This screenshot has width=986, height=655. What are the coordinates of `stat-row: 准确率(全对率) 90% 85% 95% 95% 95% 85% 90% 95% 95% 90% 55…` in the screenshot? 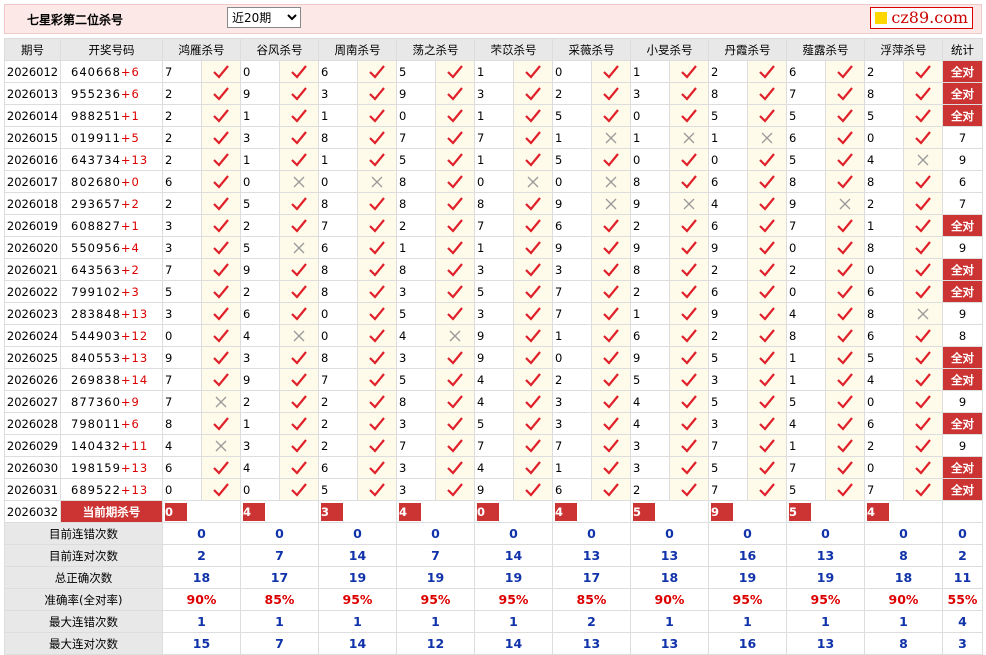 It's located at (493, 599).